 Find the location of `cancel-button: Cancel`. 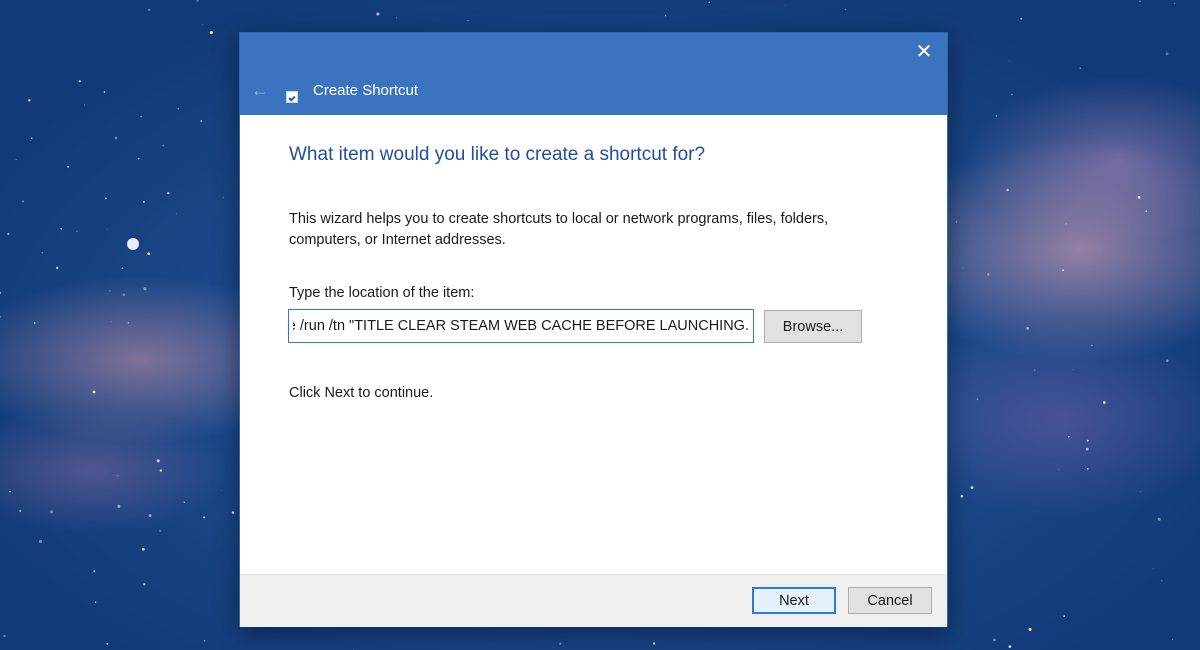

cancel-button: Cancel is located at coordinates (890, 600).